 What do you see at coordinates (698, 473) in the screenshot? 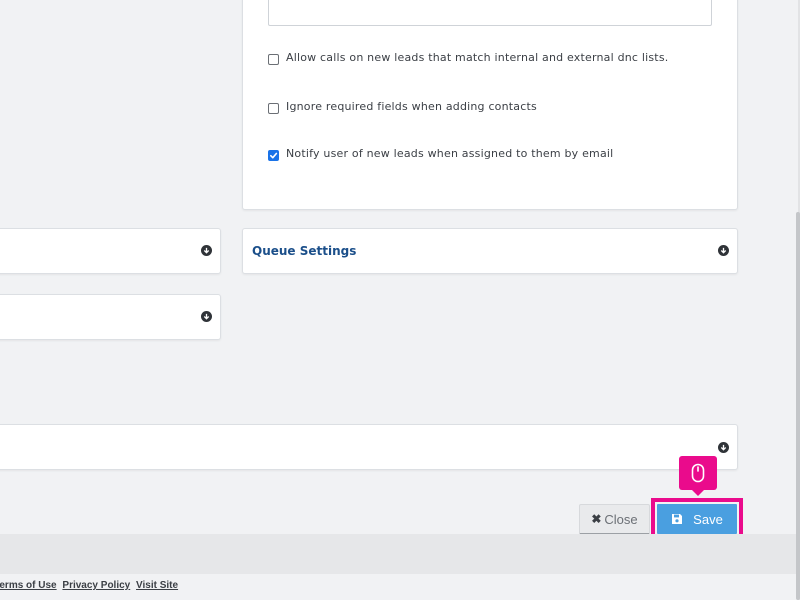
I see `mouse-icon` at bounding box center [698, 473].